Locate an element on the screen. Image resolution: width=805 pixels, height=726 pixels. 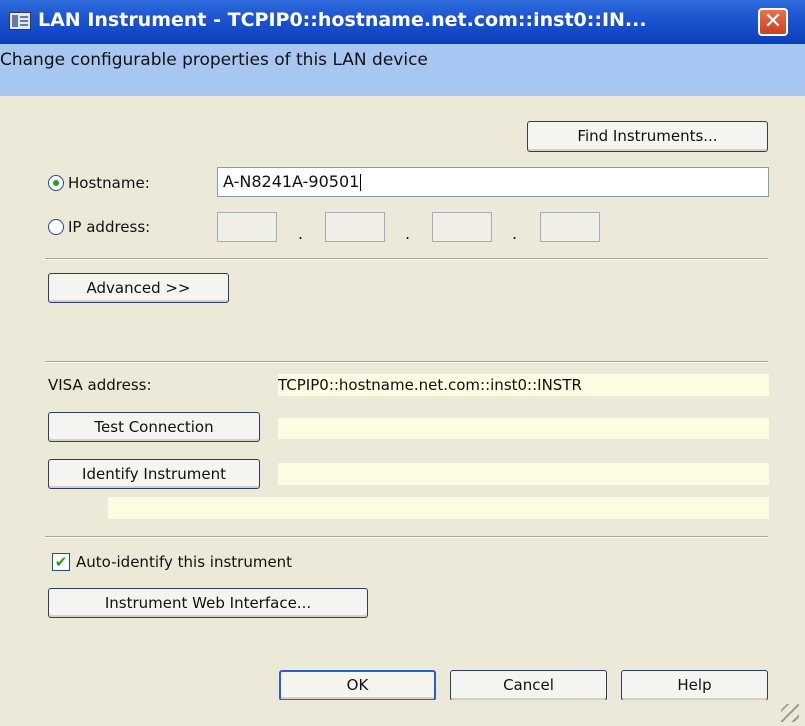
resize-grip-icon is located at coordinates (790, 713).